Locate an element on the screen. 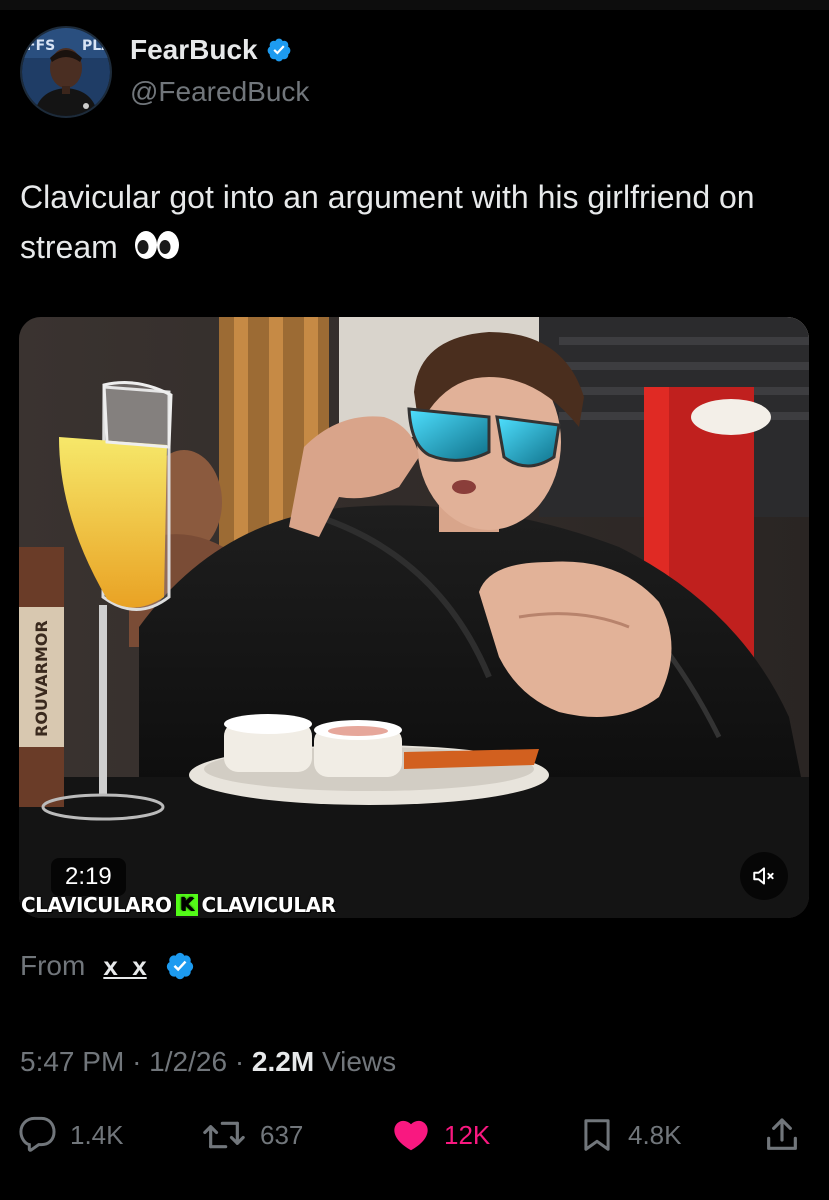 Image resolution: width=829 pixels, height=1200 pixels. repost-count: 637 is located at coordinates (282, 1134).